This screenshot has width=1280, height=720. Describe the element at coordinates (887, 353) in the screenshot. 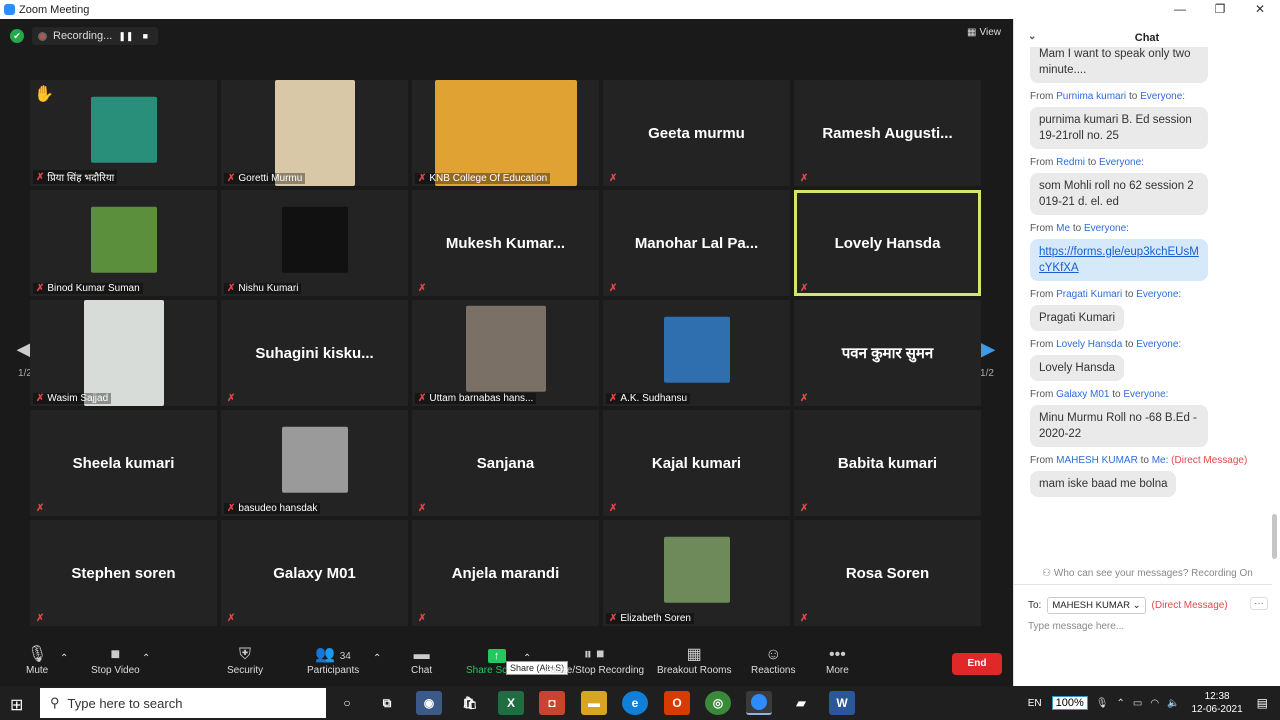

I see `participant-tile: पवन कुमार सुमन ✗` at that location.